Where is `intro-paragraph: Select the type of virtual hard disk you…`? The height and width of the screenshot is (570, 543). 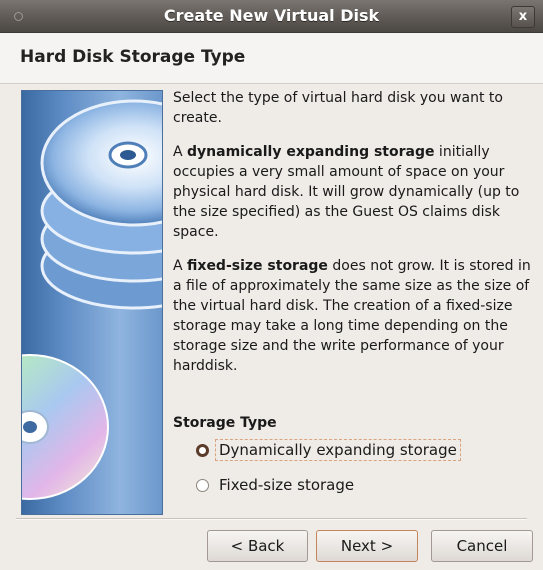
intro-paragraph: Select the type of virtual hard disk you… is located at coordinates (338, 108).